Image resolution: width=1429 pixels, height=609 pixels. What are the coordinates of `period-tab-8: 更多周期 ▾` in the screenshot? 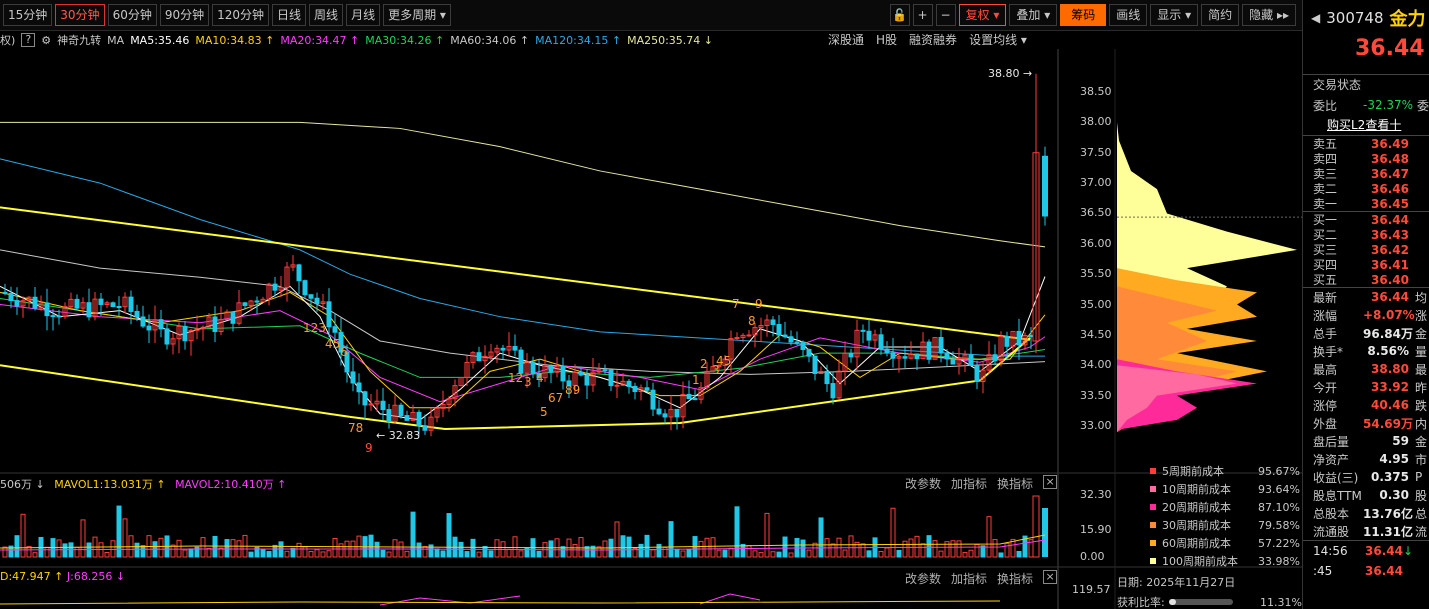 It's located at (417, 15).